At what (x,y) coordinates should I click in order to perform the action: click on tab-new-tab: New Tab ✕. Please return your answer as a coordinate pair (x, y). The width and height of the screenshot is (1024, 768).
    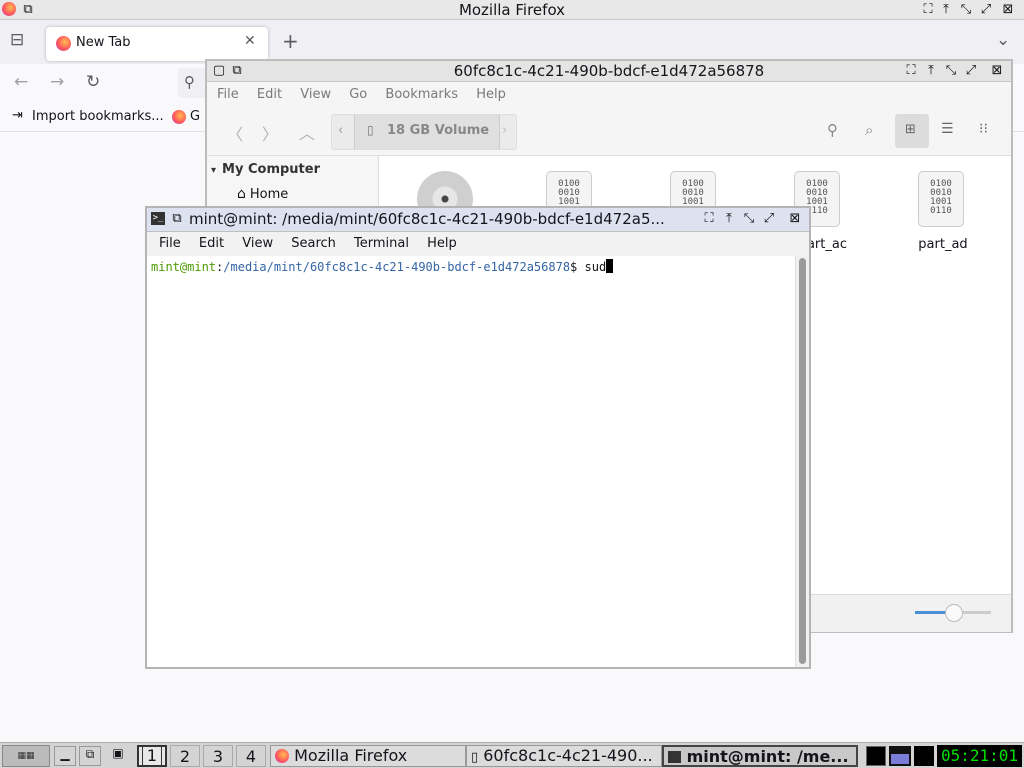
    Looking at the image, I should click on (157, 44).